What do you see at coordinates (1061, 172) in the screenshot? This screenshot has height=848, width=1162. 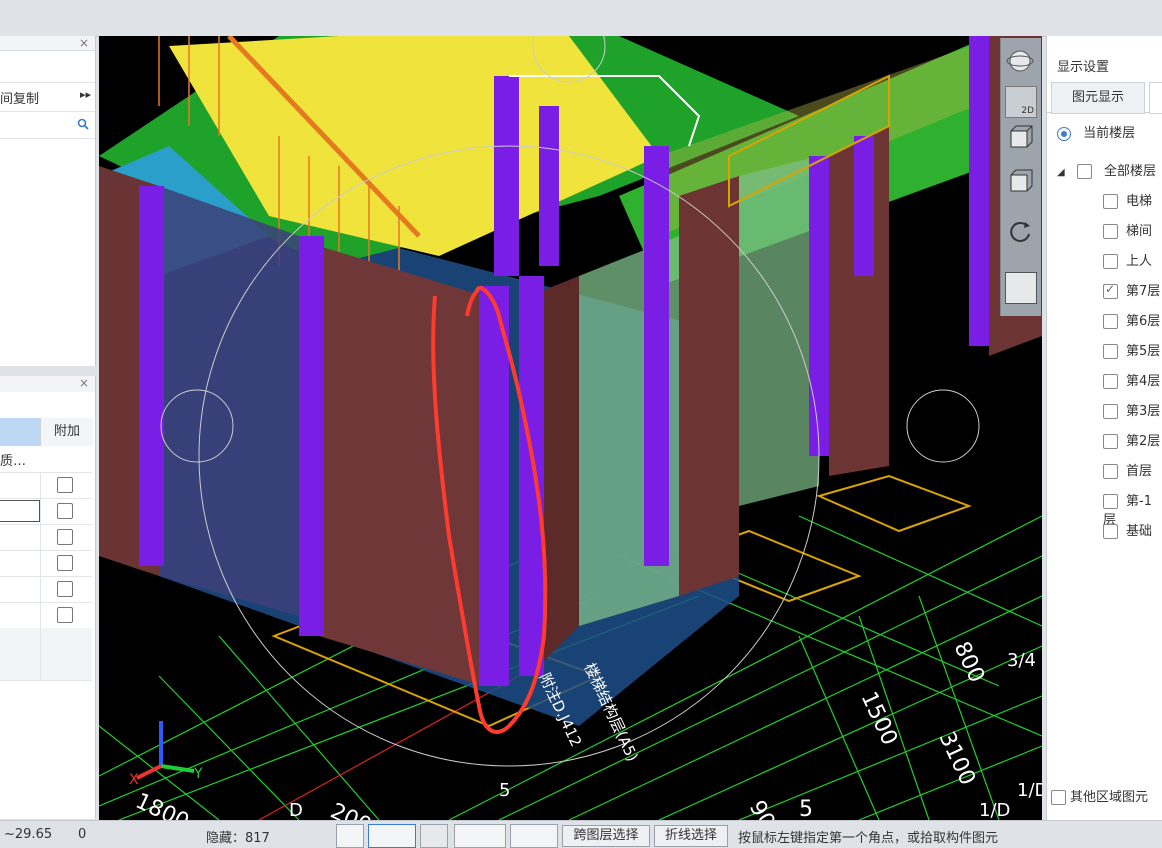 I see `collapse-triangle-icon: ◢` at bounding box center [1061, 172].